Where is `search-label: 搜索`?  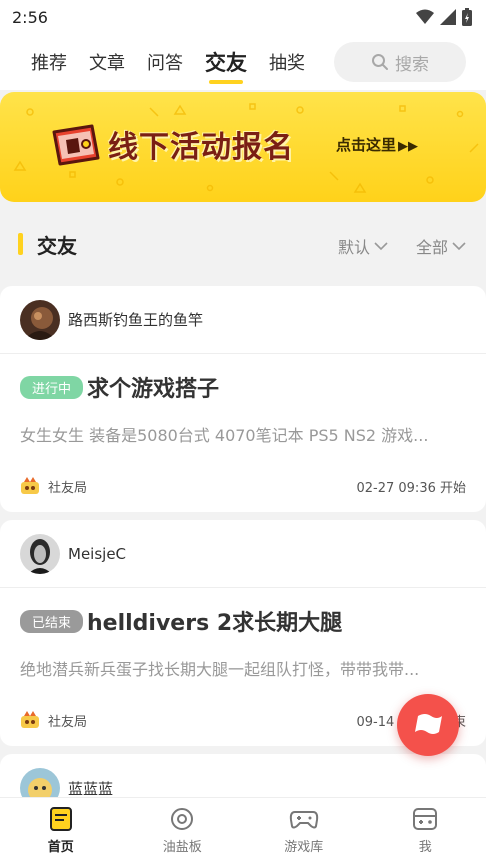
search-label: 搜索 is located at coordinates (412, 64).